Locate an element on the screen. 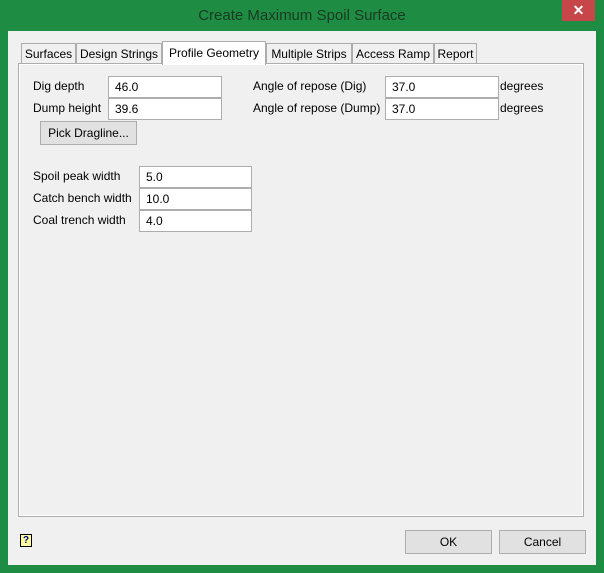  tab-multiple-strips: Multiple Strips is located at coordinates (309, 53).